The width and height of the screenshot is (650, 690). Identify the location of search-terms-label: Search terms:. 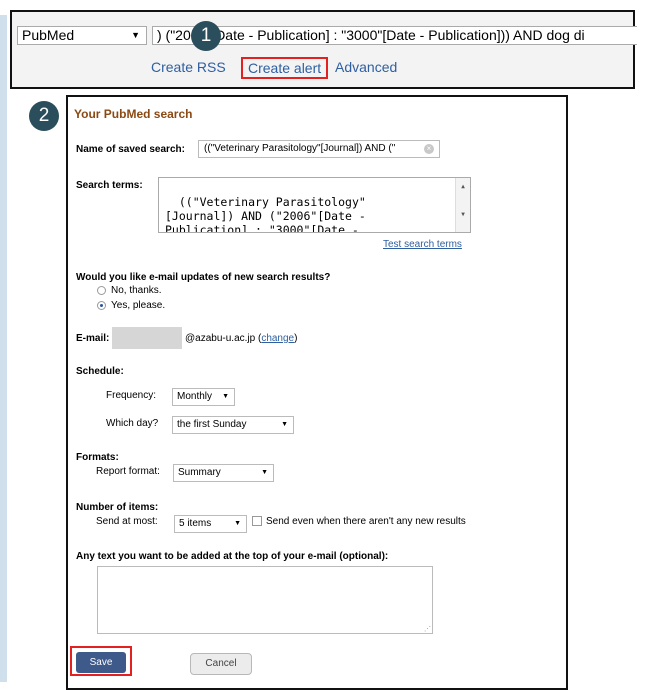
(109, 185).